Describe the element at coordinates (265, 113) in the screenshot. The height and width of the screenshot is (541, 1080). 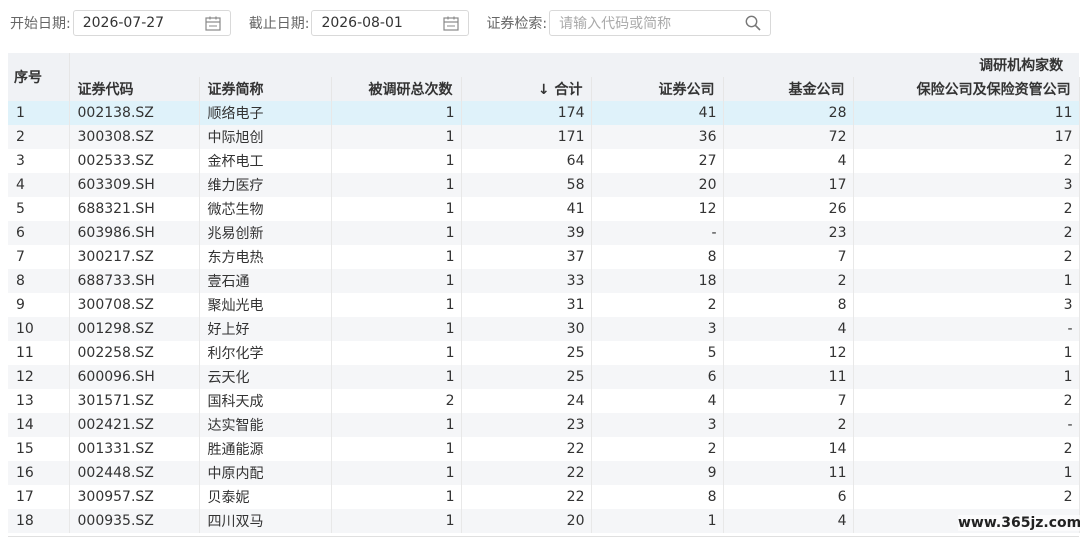
I see `cell-name: 顺络电子` at that location.